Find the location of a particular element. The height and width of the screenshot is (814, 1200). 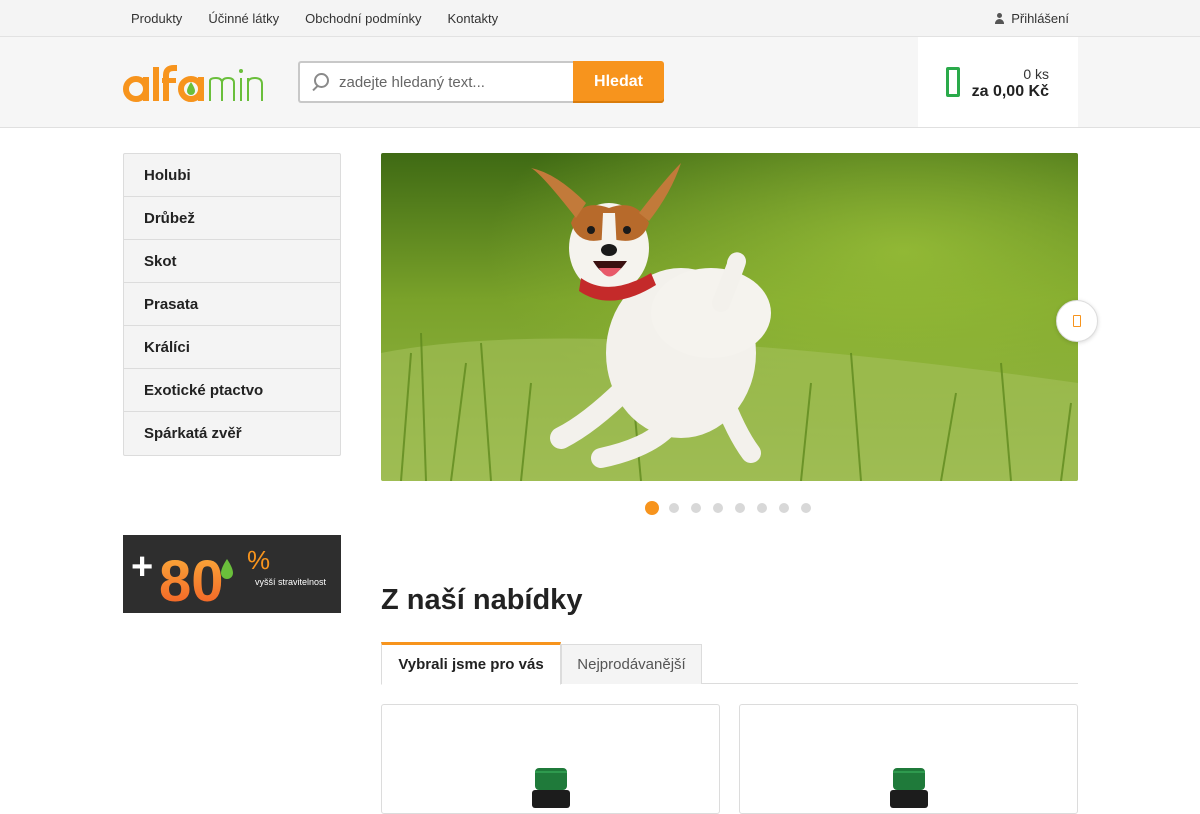

topnav-ucinne-latky: Účinné látky is located at coordinates (243, 18).